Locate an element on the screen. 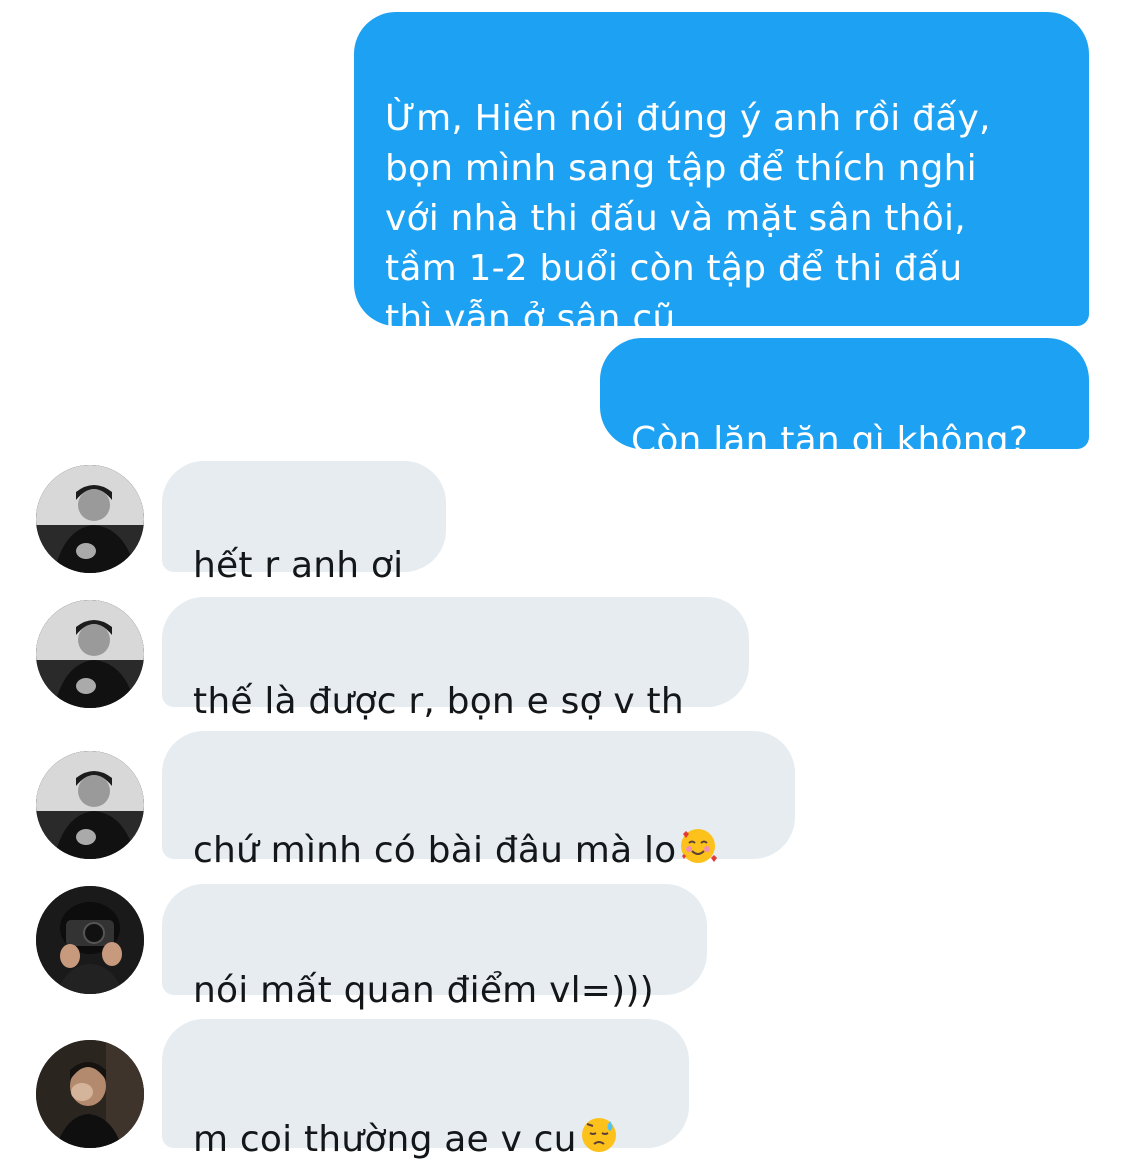 The image size is (1125, 1169). downcast-face-with-sweat-icon is located at coordinates (599, 1142).